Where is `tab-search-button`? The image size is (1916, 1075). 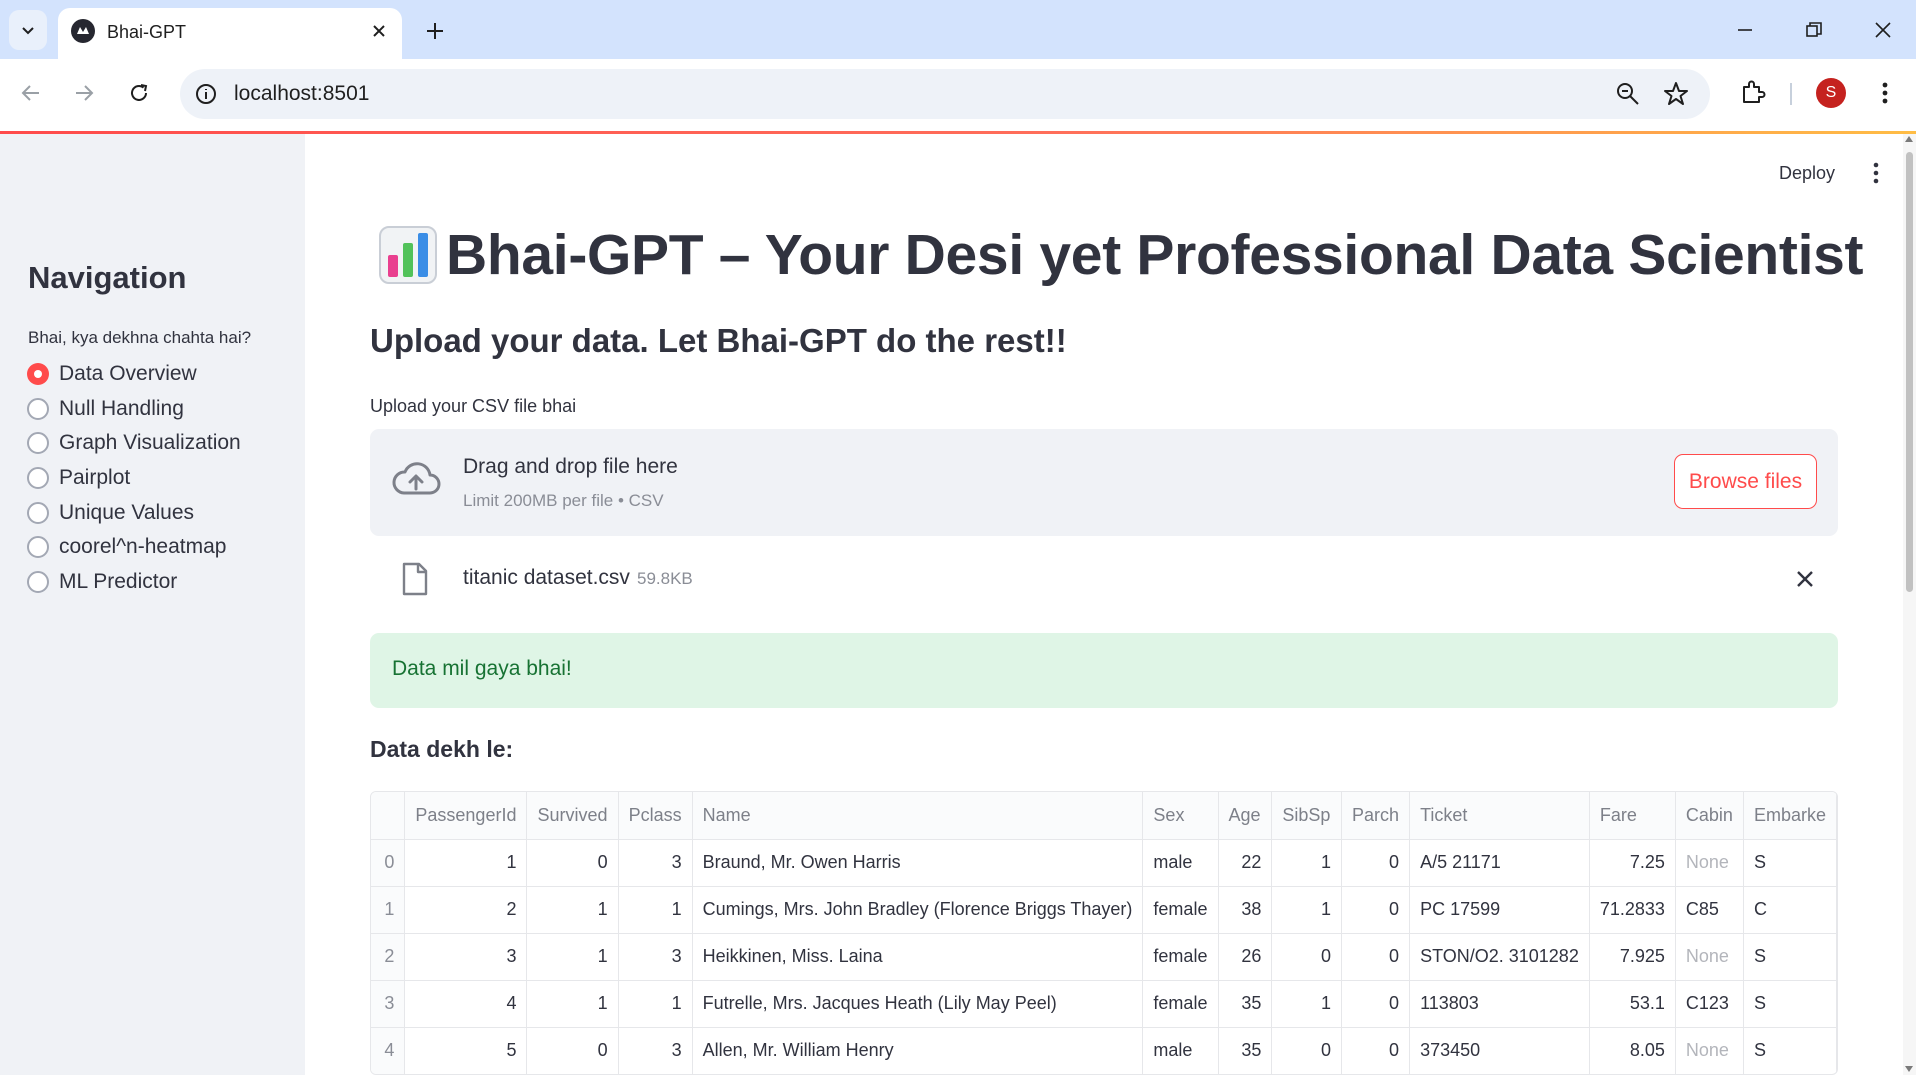 tab-search-button is located at coordinates (28, 30).